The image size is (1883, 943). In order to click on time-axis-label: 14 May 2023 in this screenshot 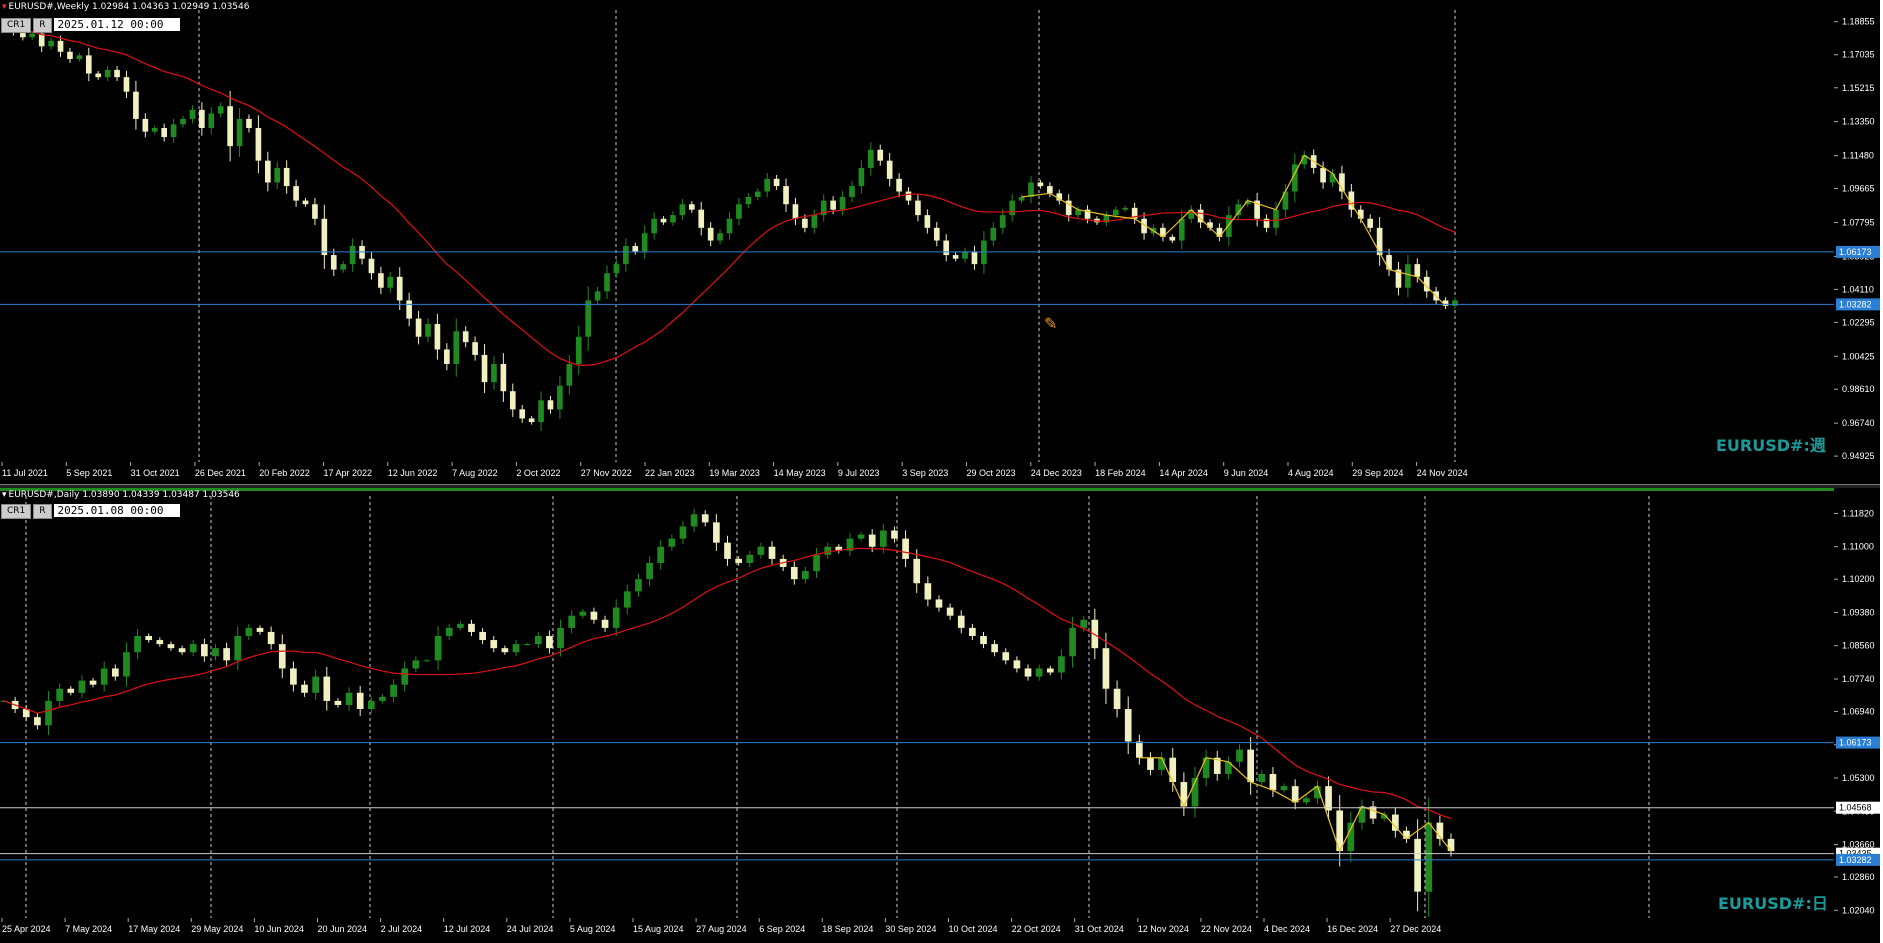, I will do `click(800, 473)`.